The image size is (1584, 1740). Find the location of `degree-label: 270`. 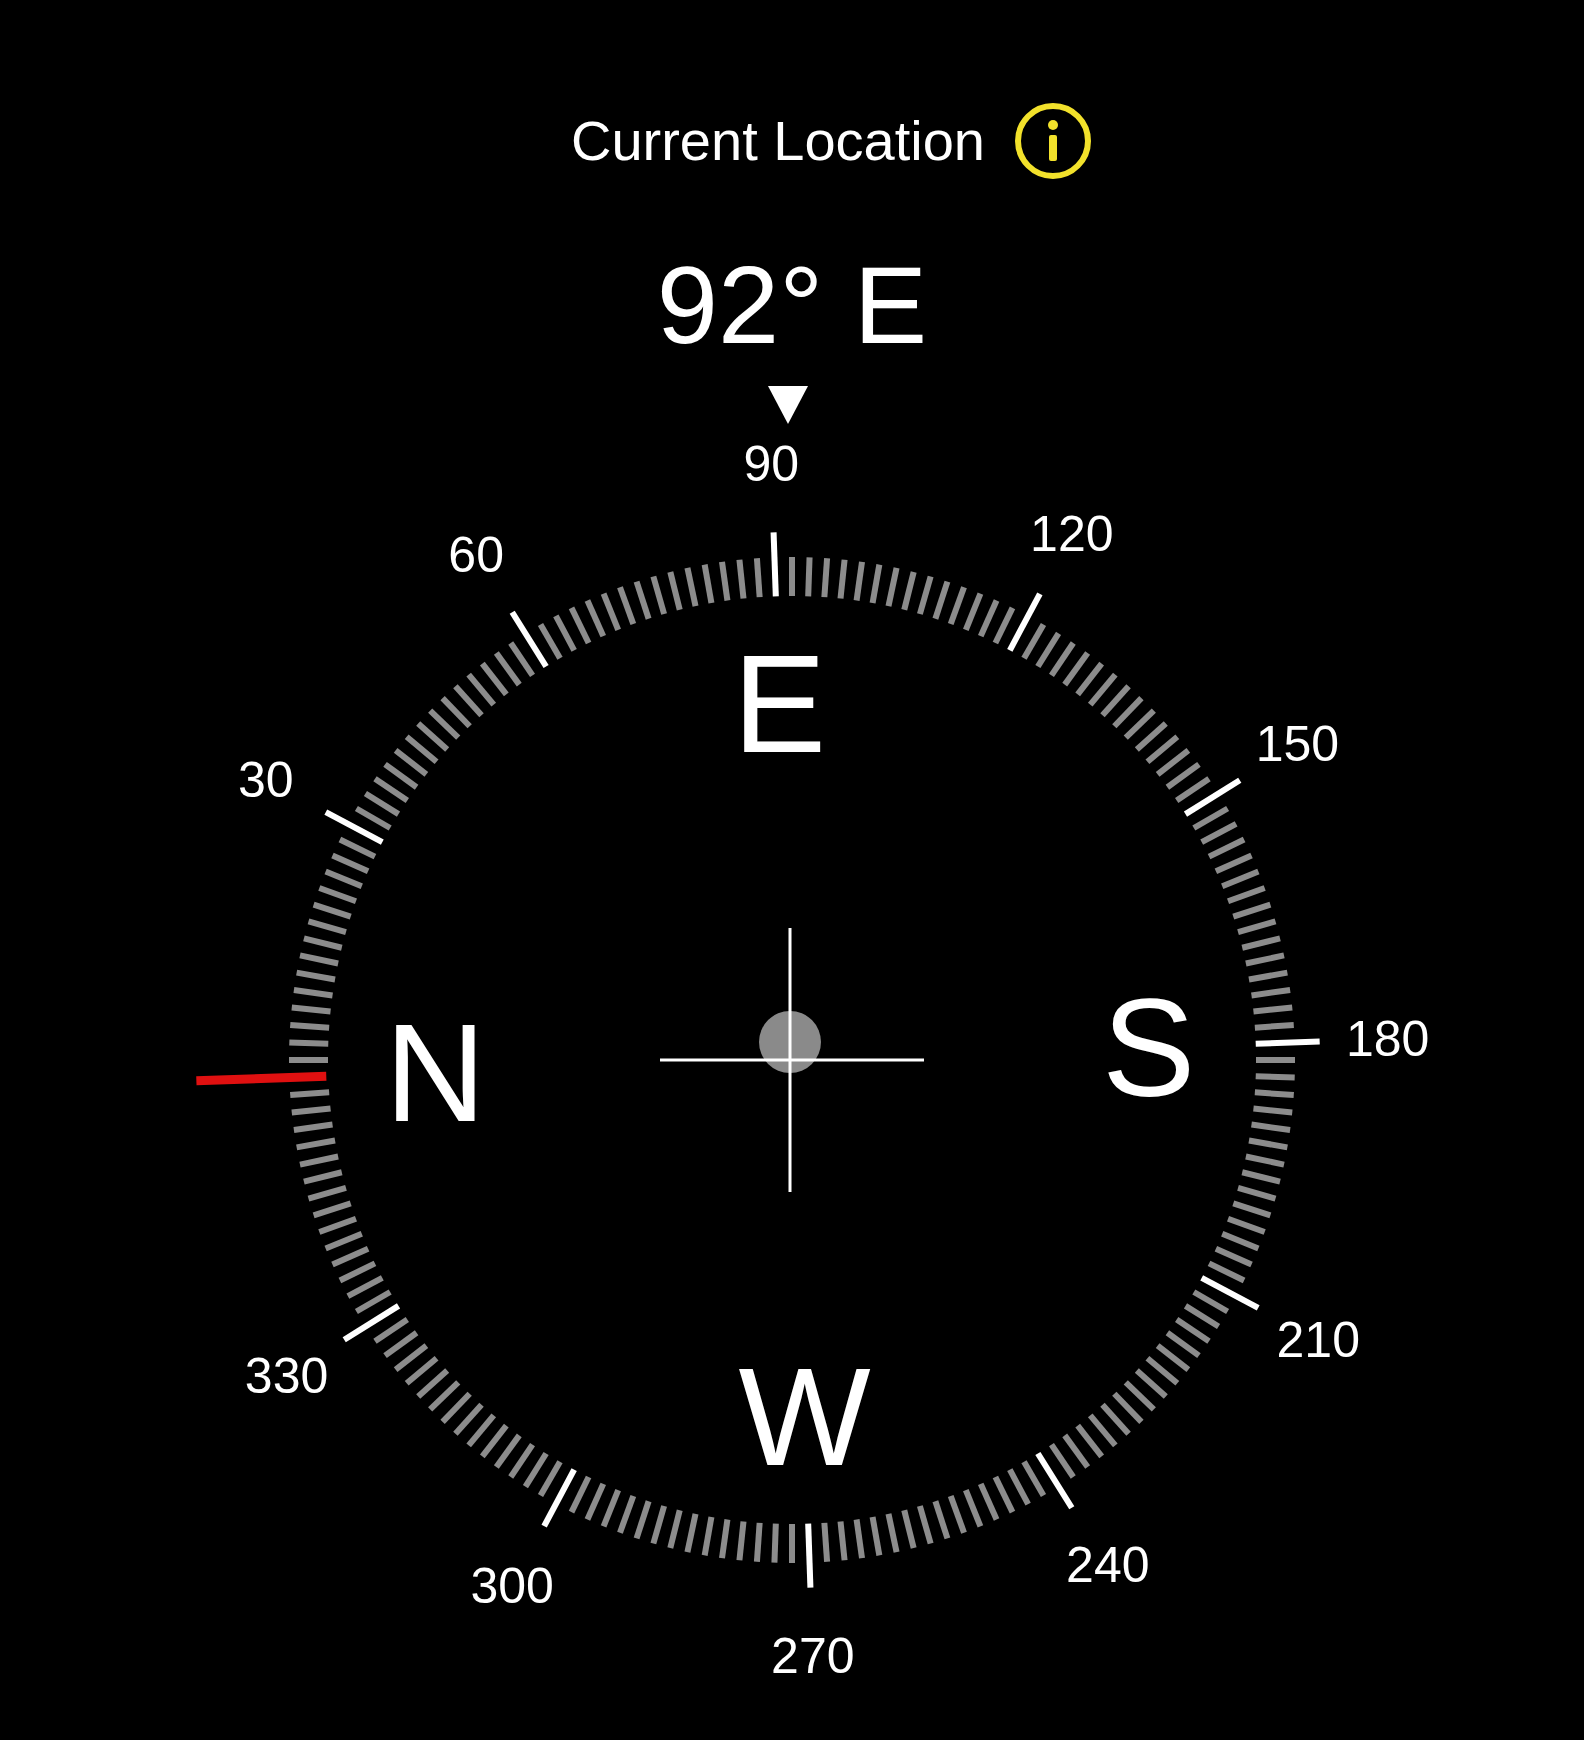

degree-label: 270 is located at coordinates (813, 1655).